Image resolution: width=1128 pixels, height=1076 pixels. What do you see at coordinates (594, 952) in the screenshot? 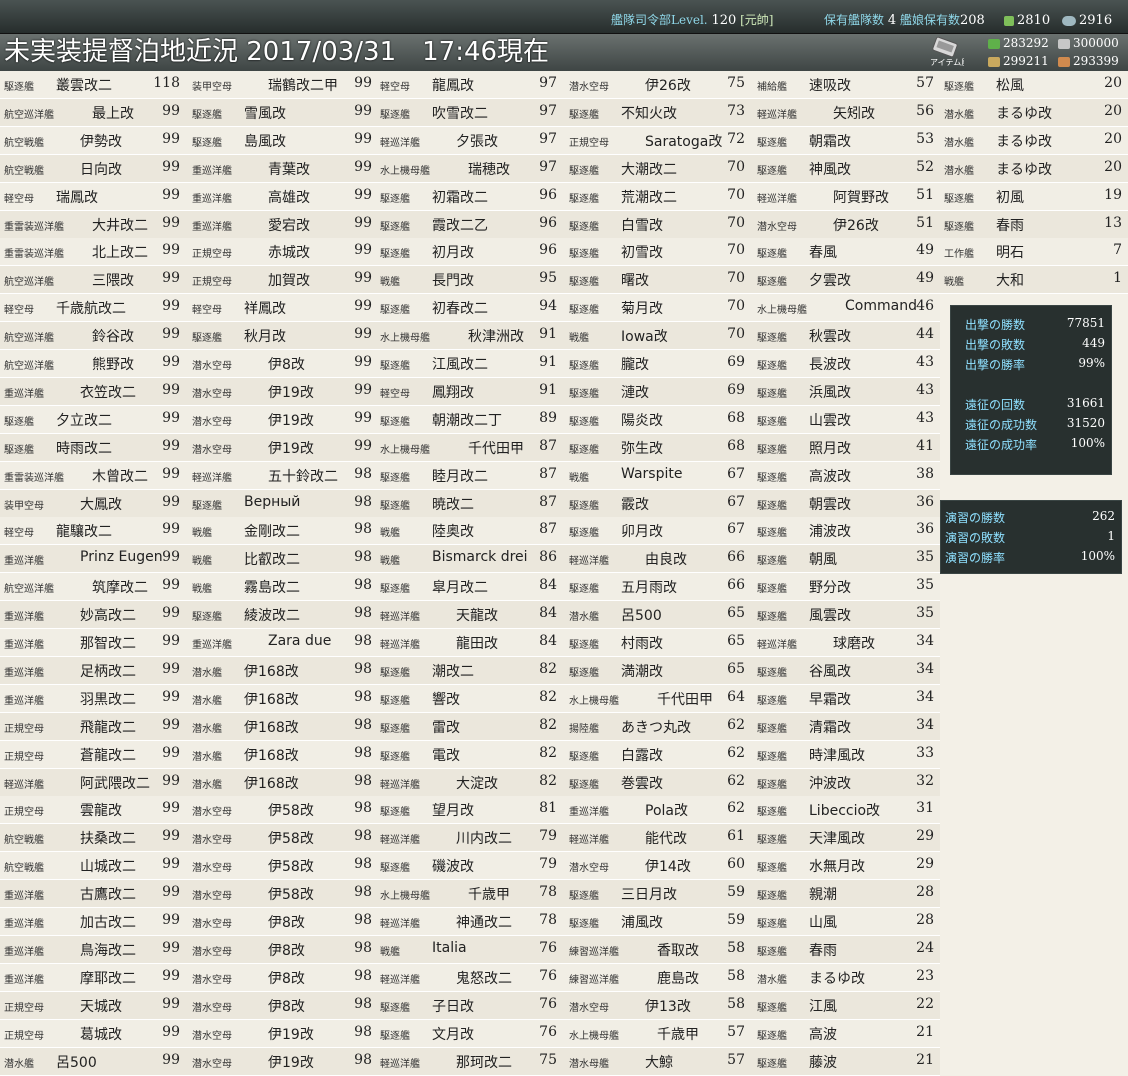
I see `ship-type: 練習巡洋艦` at bounding box center [594, 952].